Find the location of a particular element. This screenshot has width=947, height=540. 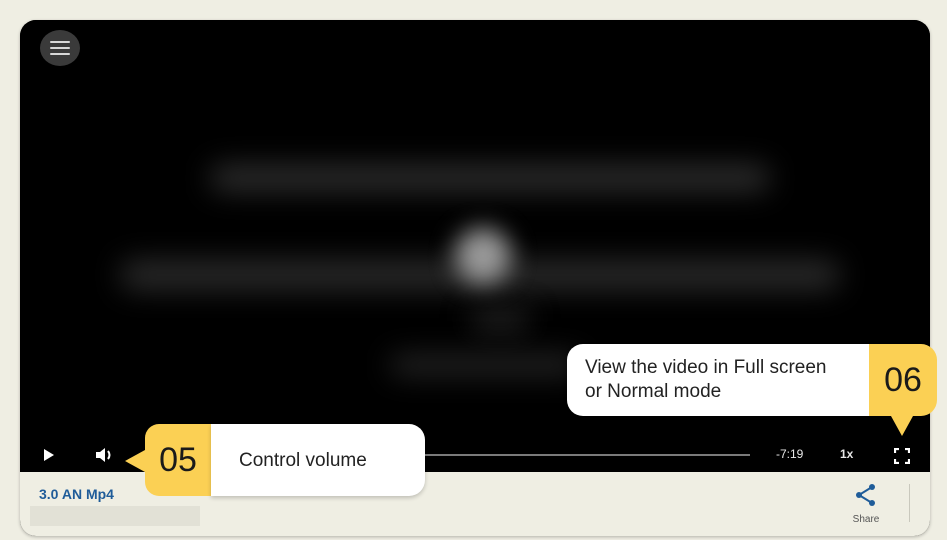

share-button: Share is located at coordinates (866, 503).